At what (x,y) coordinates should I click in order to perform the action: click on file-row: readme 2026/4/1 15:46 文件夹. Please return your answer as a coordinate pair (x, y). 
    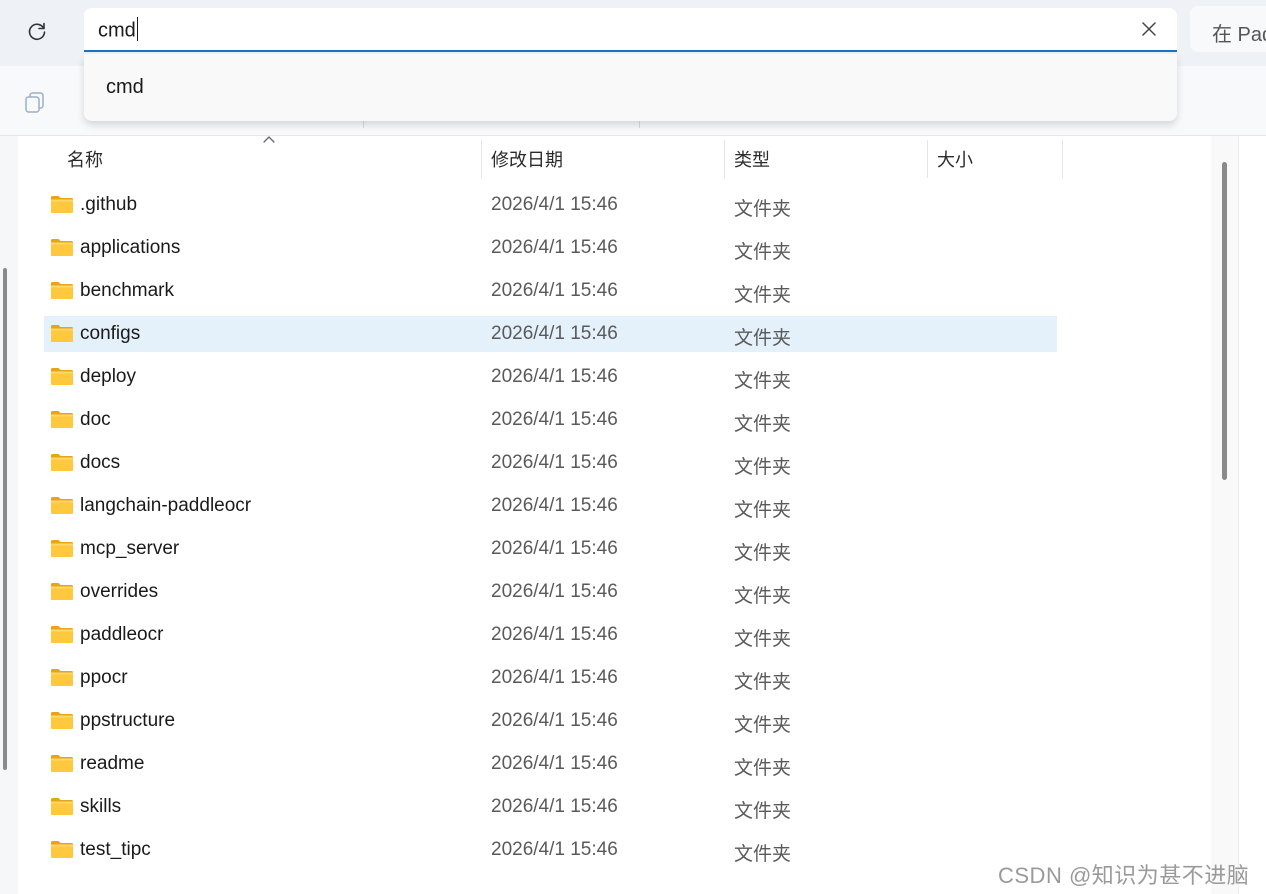
    Looking at the image, I should click on (550, 764).